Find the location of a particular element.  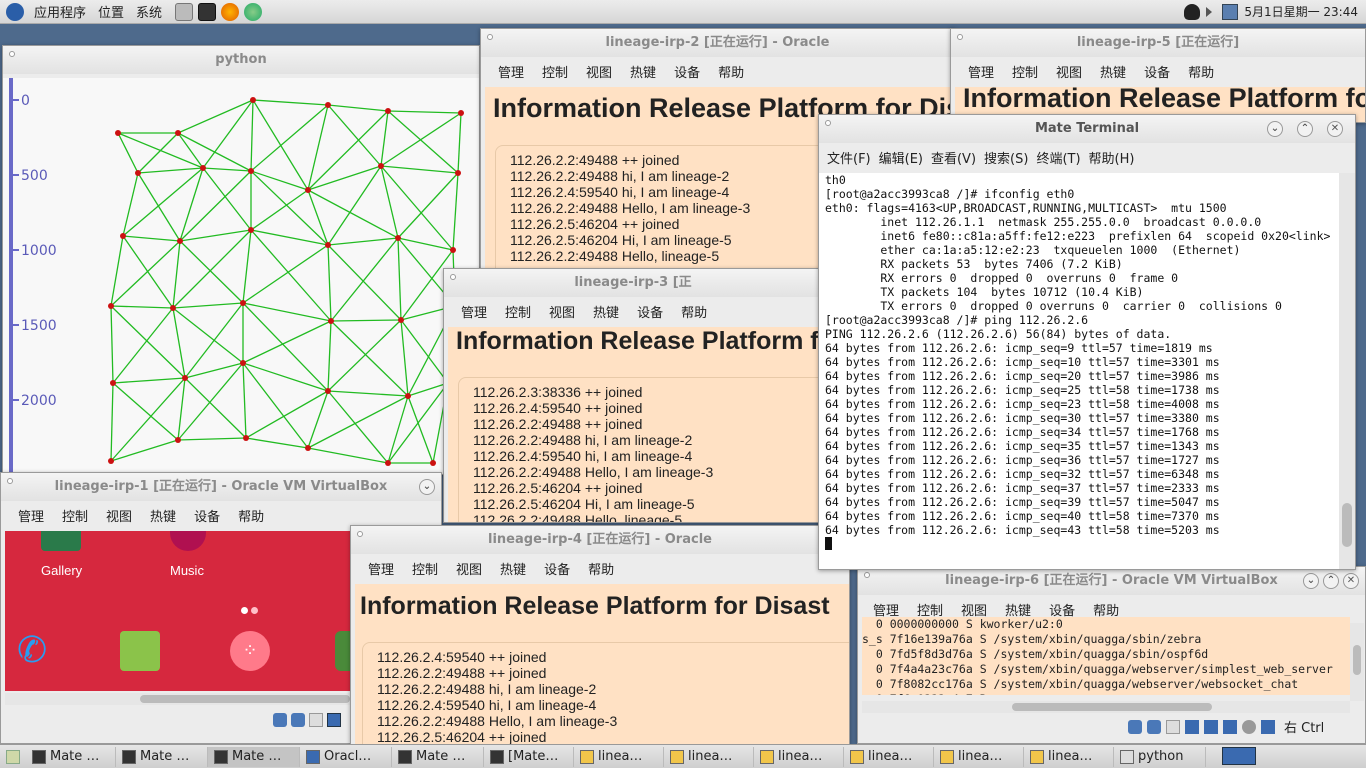

messaging-icon is located at coordinates (140, 651).